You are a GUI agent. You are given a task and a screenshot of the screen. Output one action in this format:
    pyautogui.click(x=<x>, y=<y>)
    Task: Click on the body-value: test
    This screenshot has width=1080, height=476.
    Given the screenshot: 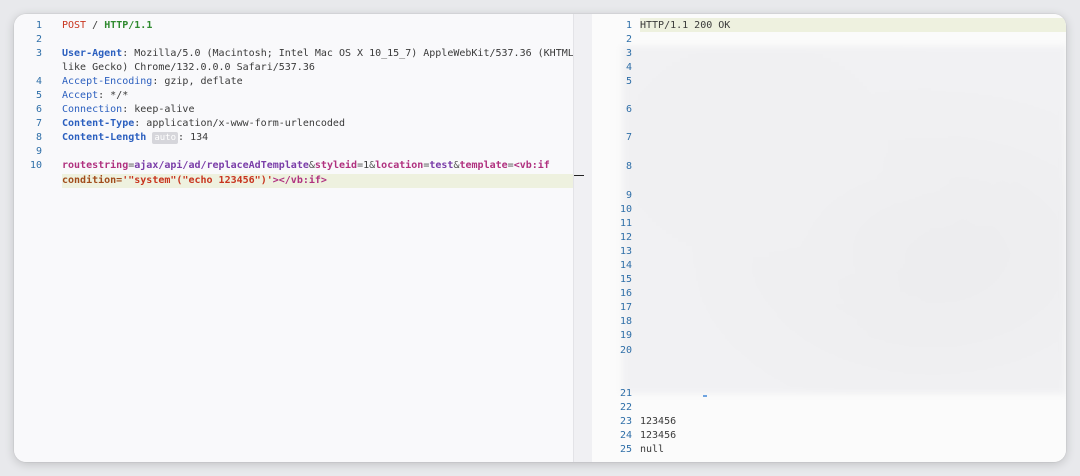 What is the action you would take?
    pyautogui.click(x=441, y=165)
    